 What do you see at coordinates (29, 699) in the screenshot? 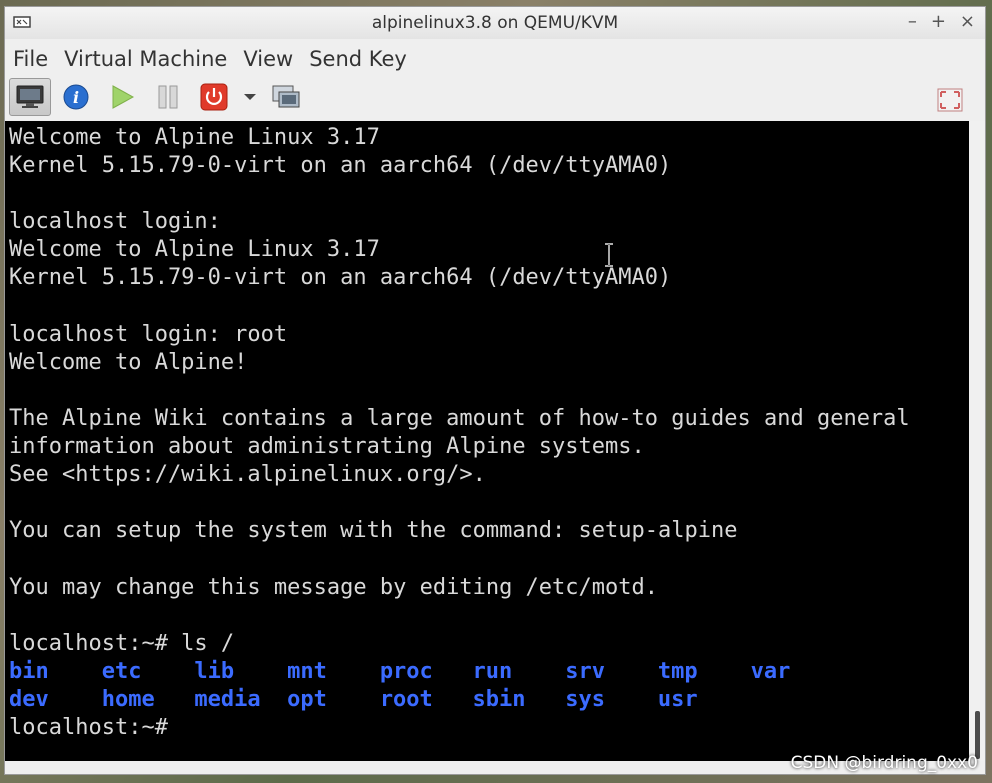
I see `directory-entry: dev` at bounding box center [29, 699].